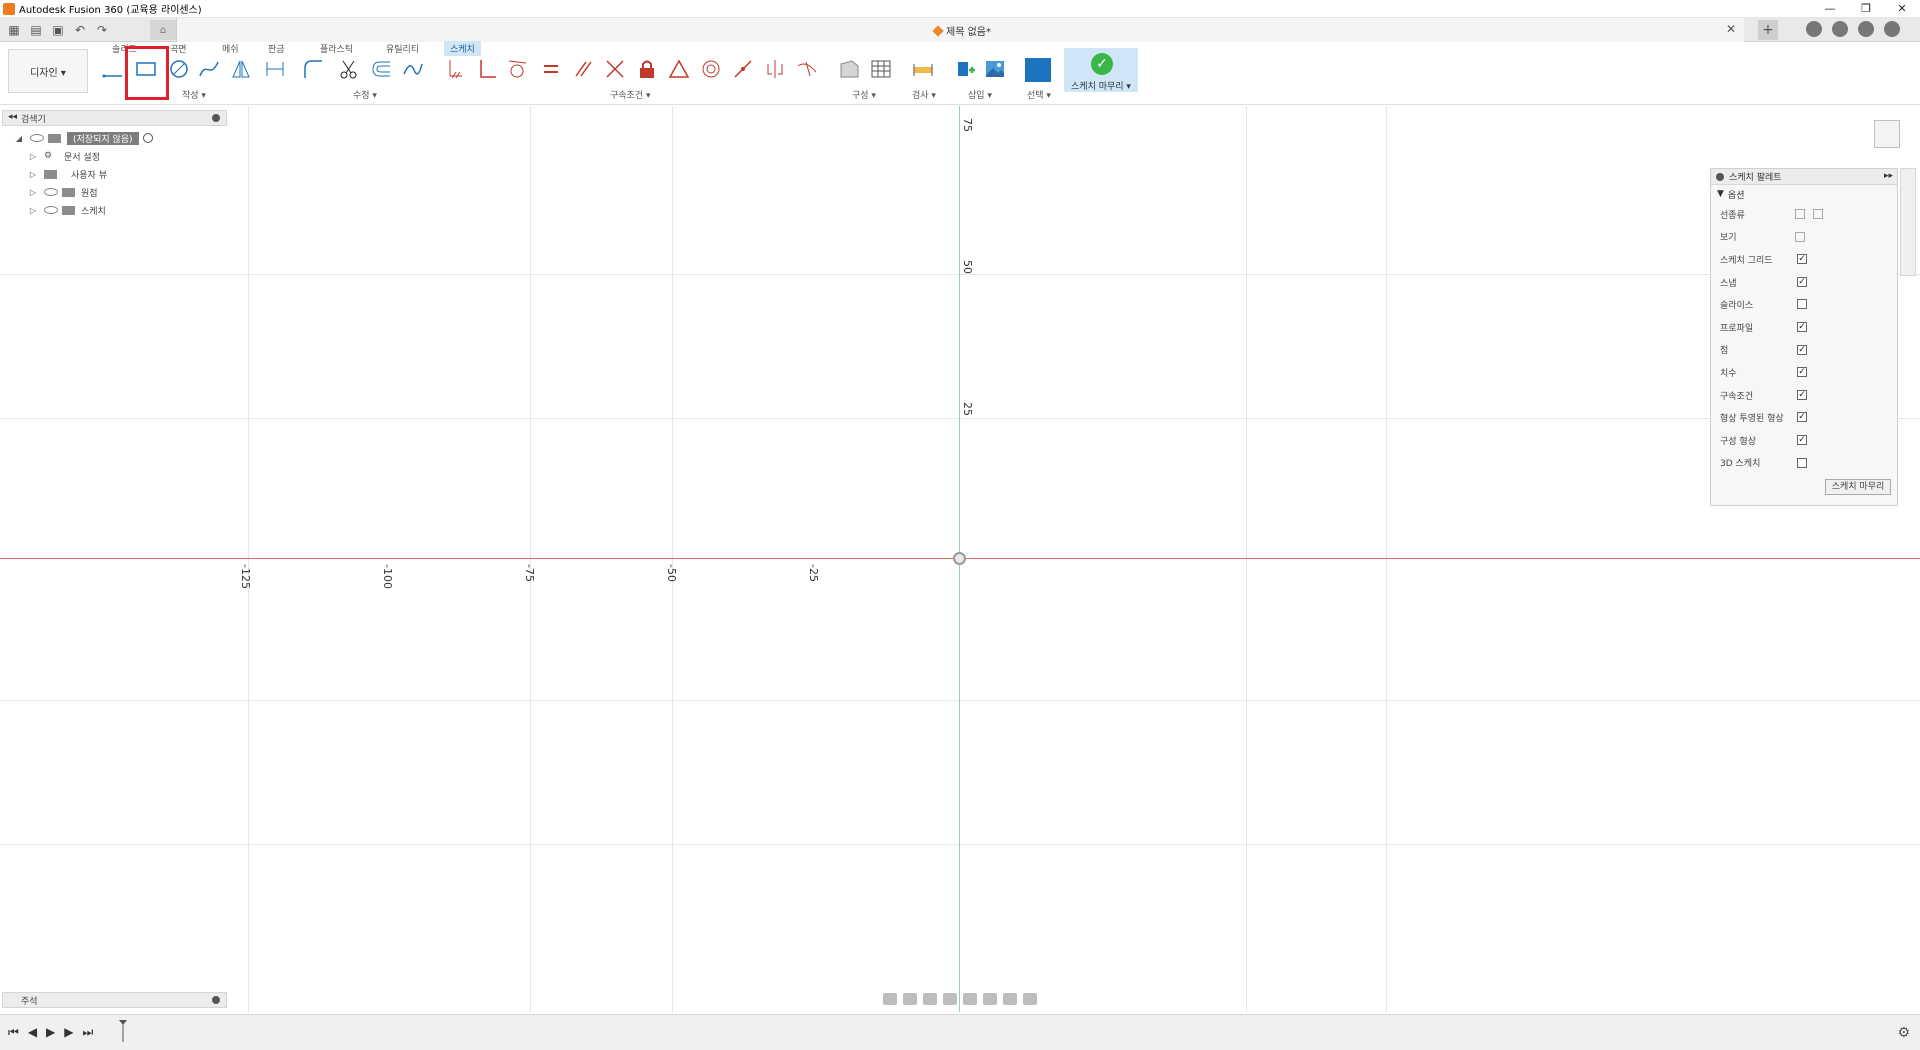  What do you see at coordinates (1802, 259) in the screenshot?
I see `sketch-grid-checkbox: ✓` at bounding box center [1802, 259].